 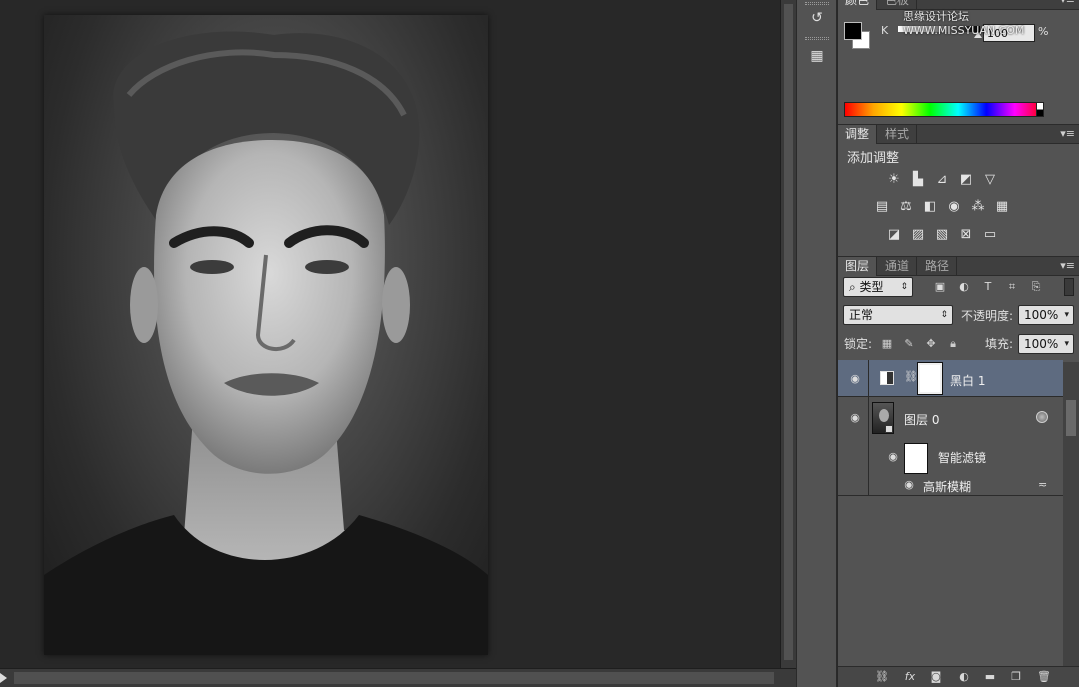 I want to click on tab-layers: 图层, so click(x=858, y=266).